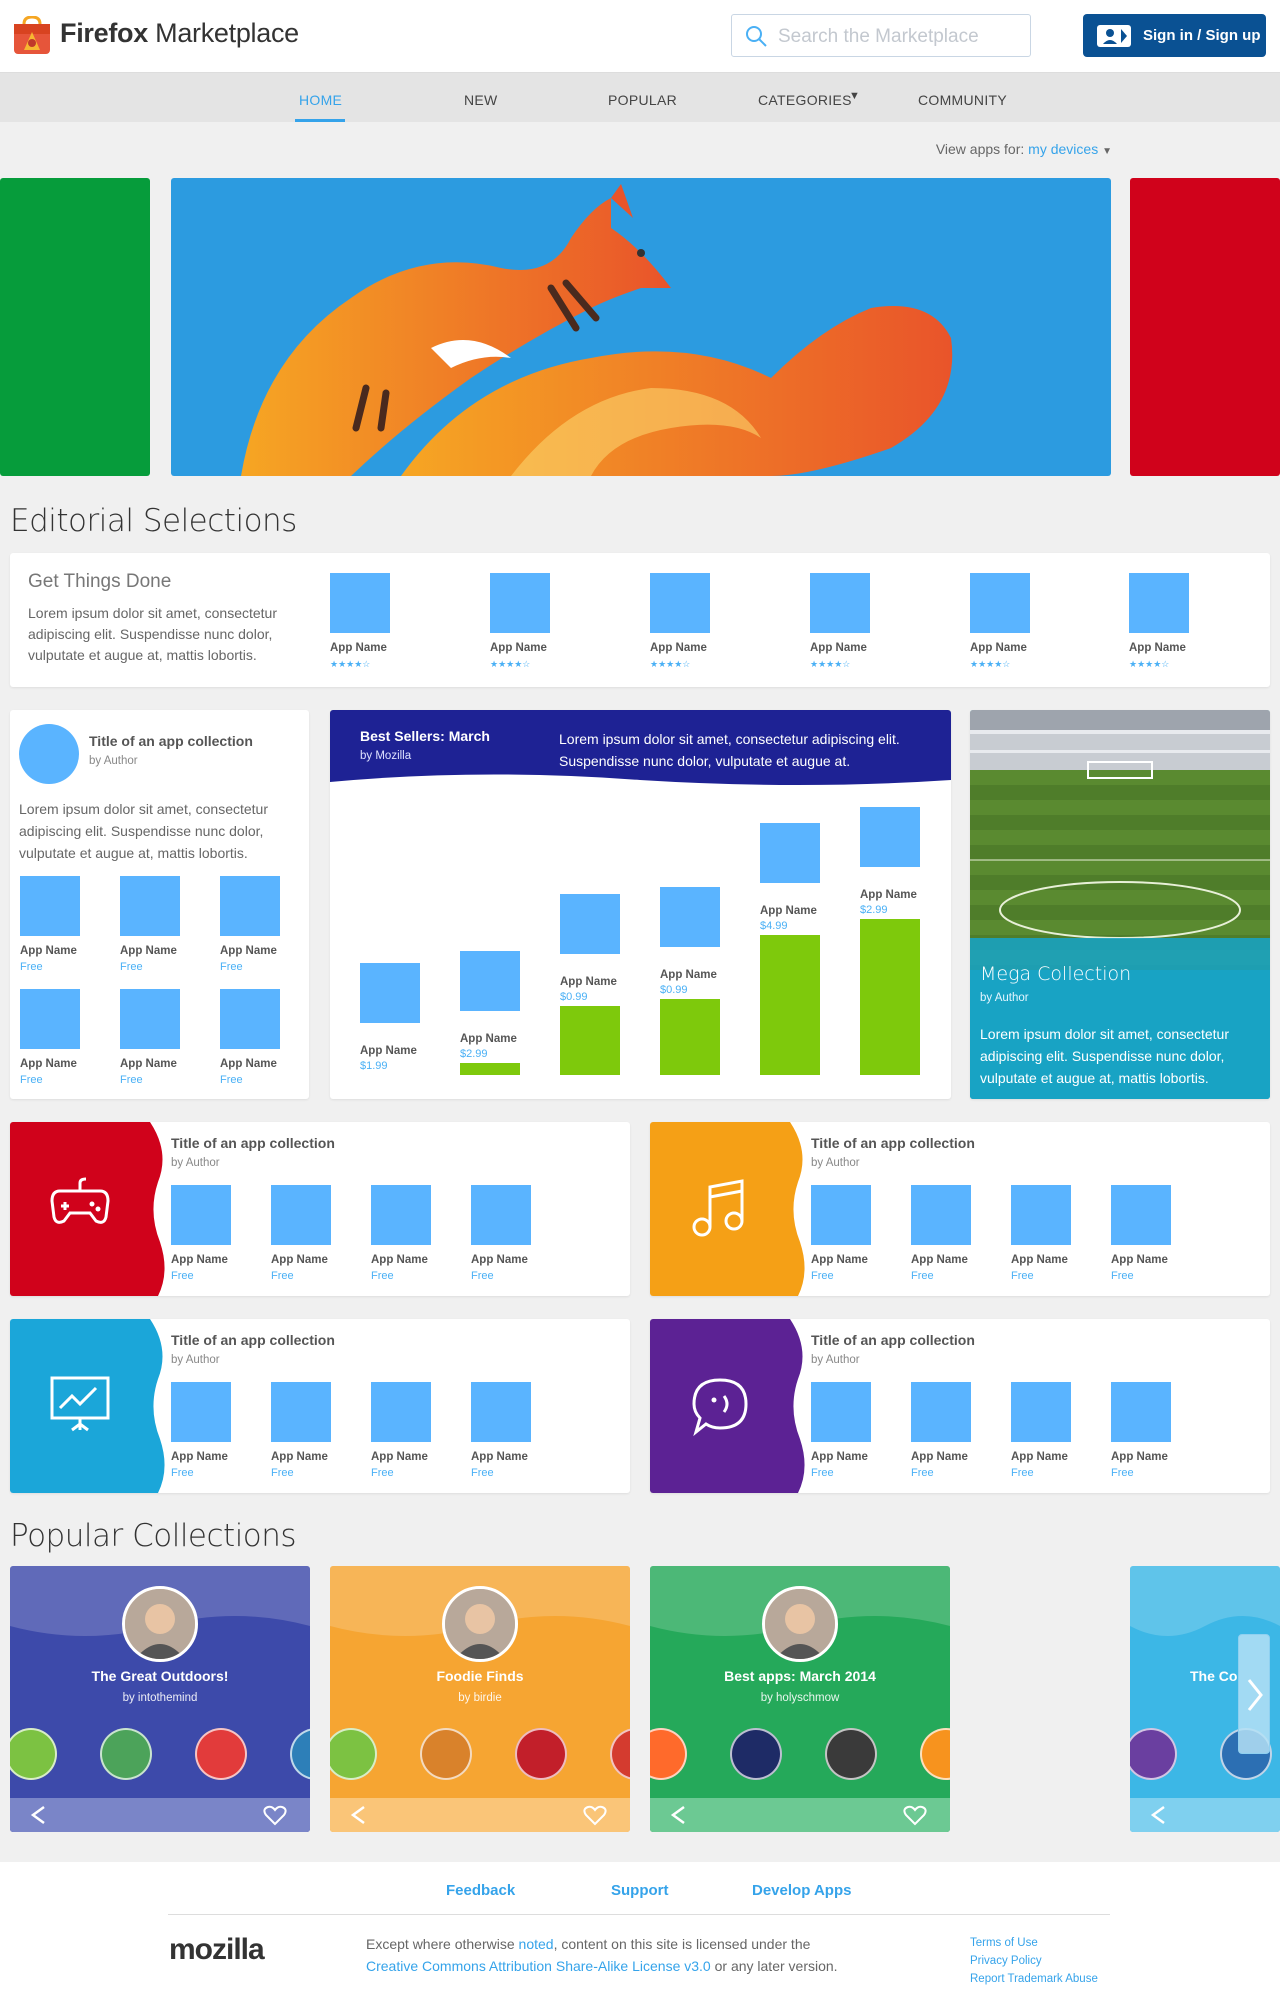 This screenshot has height=2000, width=1280. I want to click on license-noted-link: noted, so click(536, 1944).